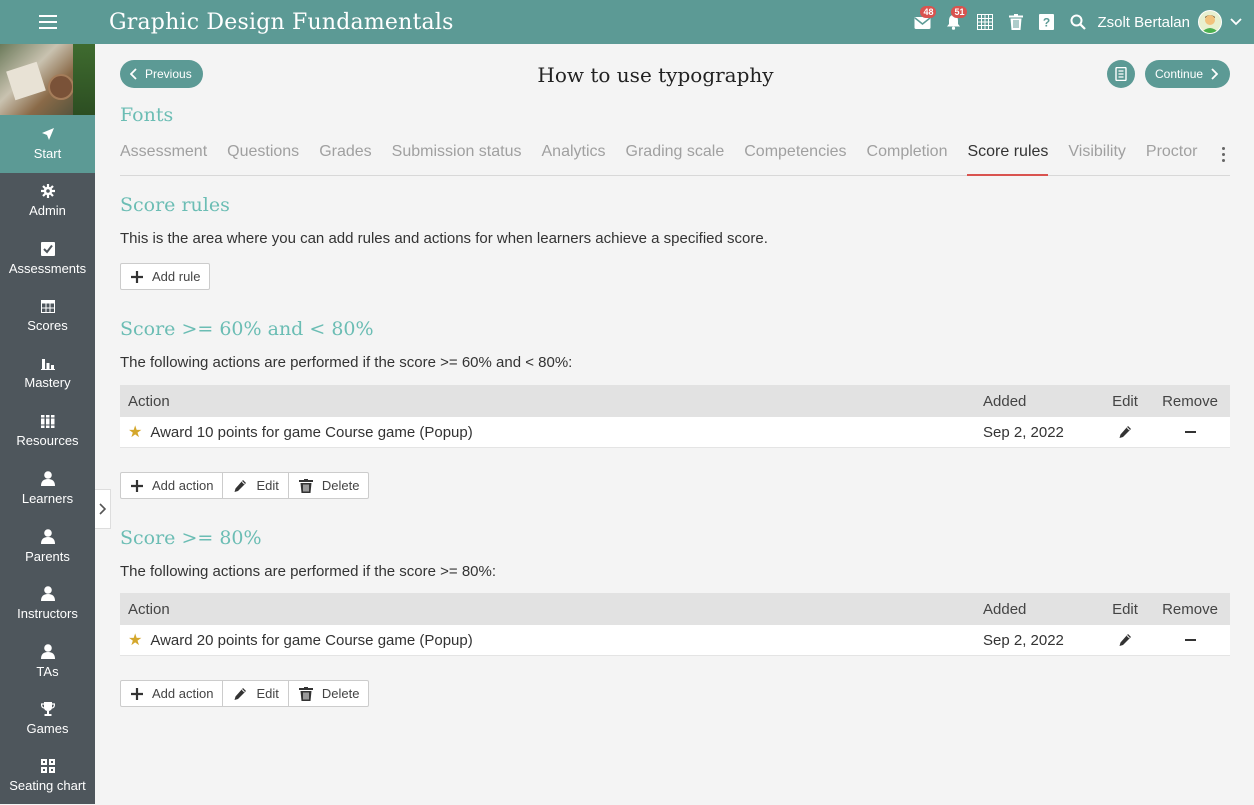 The width and height of the screenshot is (1254, 805). I want to click on app-title: Graphic Design Fundamentals, so click(281, 22).